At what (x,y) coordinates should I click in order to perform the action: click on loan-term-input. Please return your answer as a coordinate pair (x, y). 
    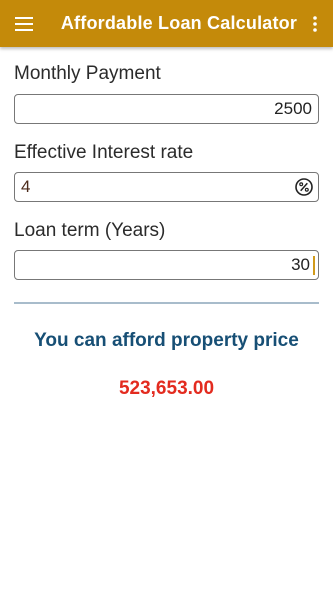
    Looking at the image, I should click on (166, 265).